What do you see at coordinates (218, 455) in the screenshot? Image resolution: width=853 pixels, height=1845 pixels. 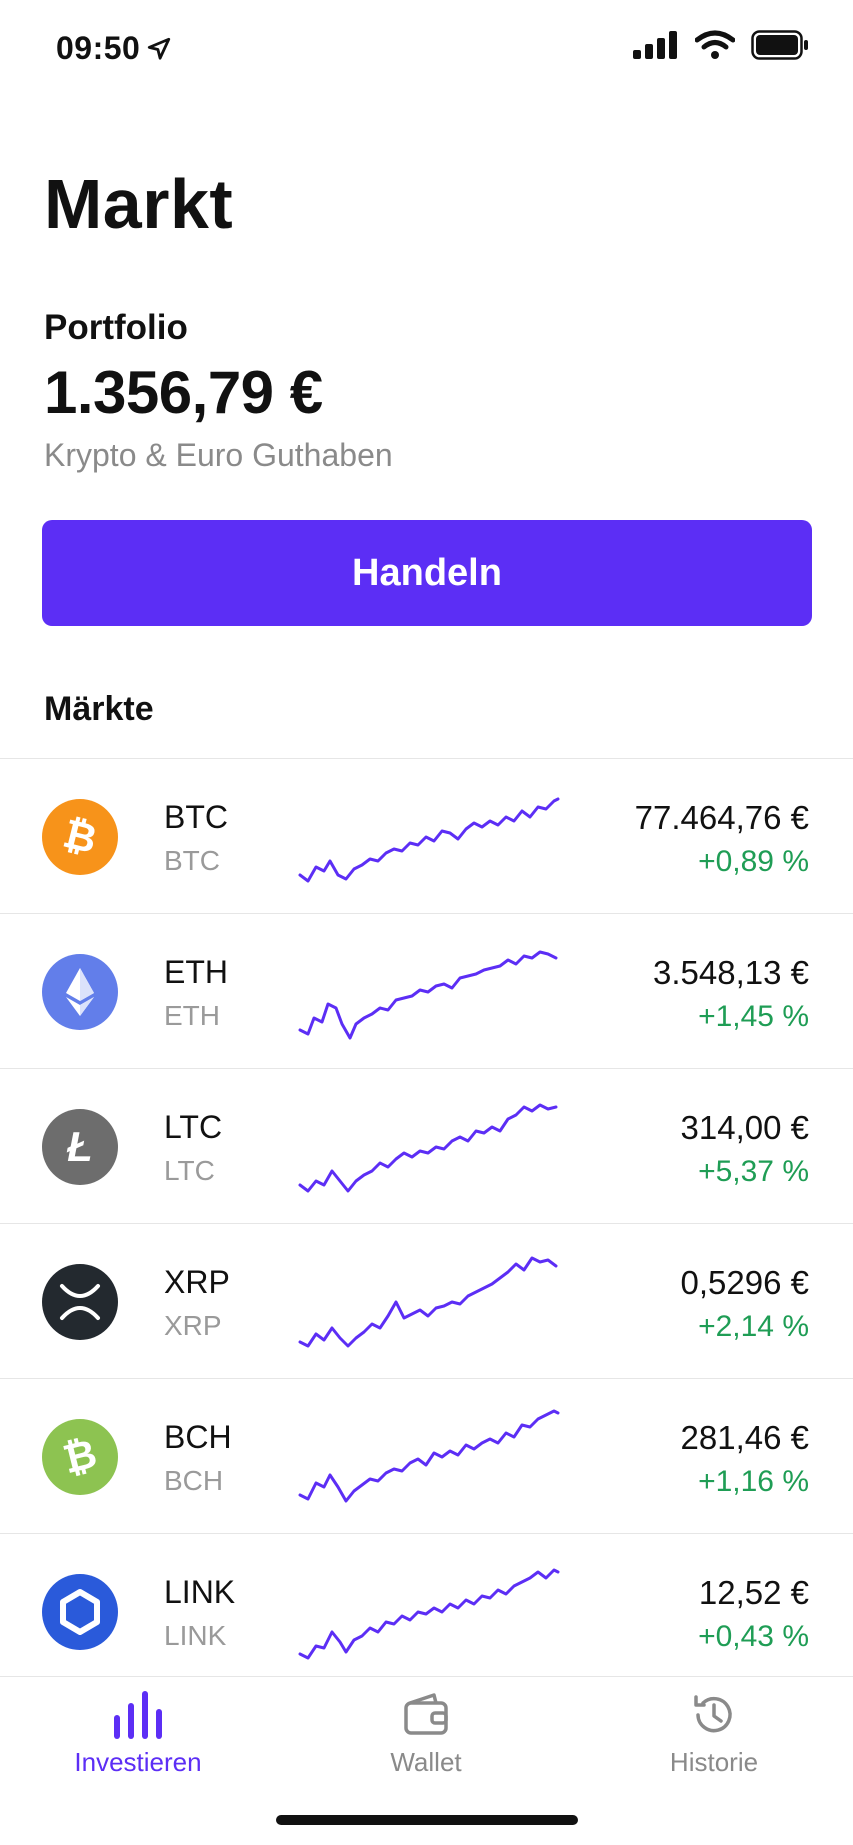 I see `portfolio-subtitle: Krypto & Euro Guthaben` at bounding box center [218, 455].